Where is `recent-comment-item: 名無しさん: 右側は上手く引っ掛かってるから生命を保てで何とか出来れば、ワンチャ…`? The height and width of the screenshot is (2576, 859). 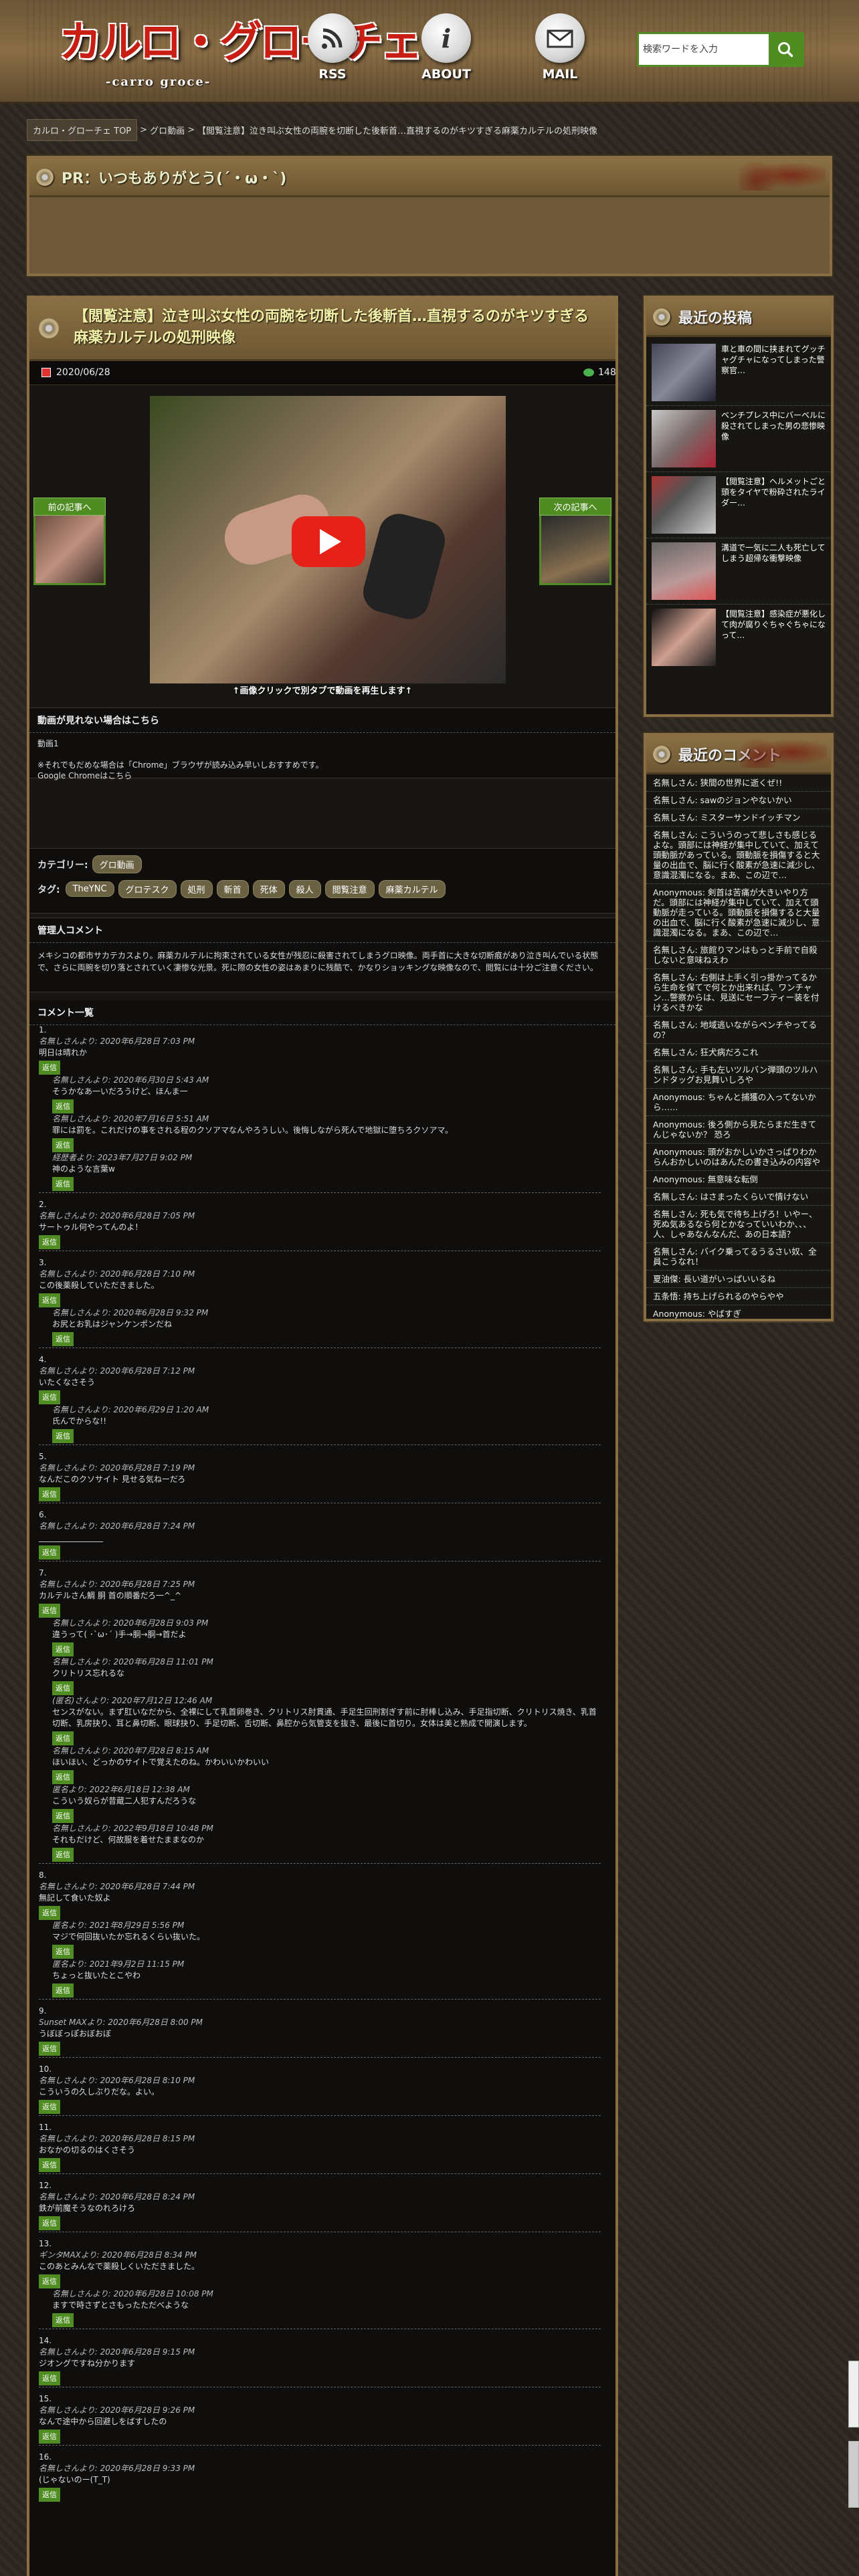
recent-comment-item: 名無しさん: 右側は上手く引っ掛かってるから生命を保てで何とか出来れば、ワンチャ… is located at coordinates (738, 992).